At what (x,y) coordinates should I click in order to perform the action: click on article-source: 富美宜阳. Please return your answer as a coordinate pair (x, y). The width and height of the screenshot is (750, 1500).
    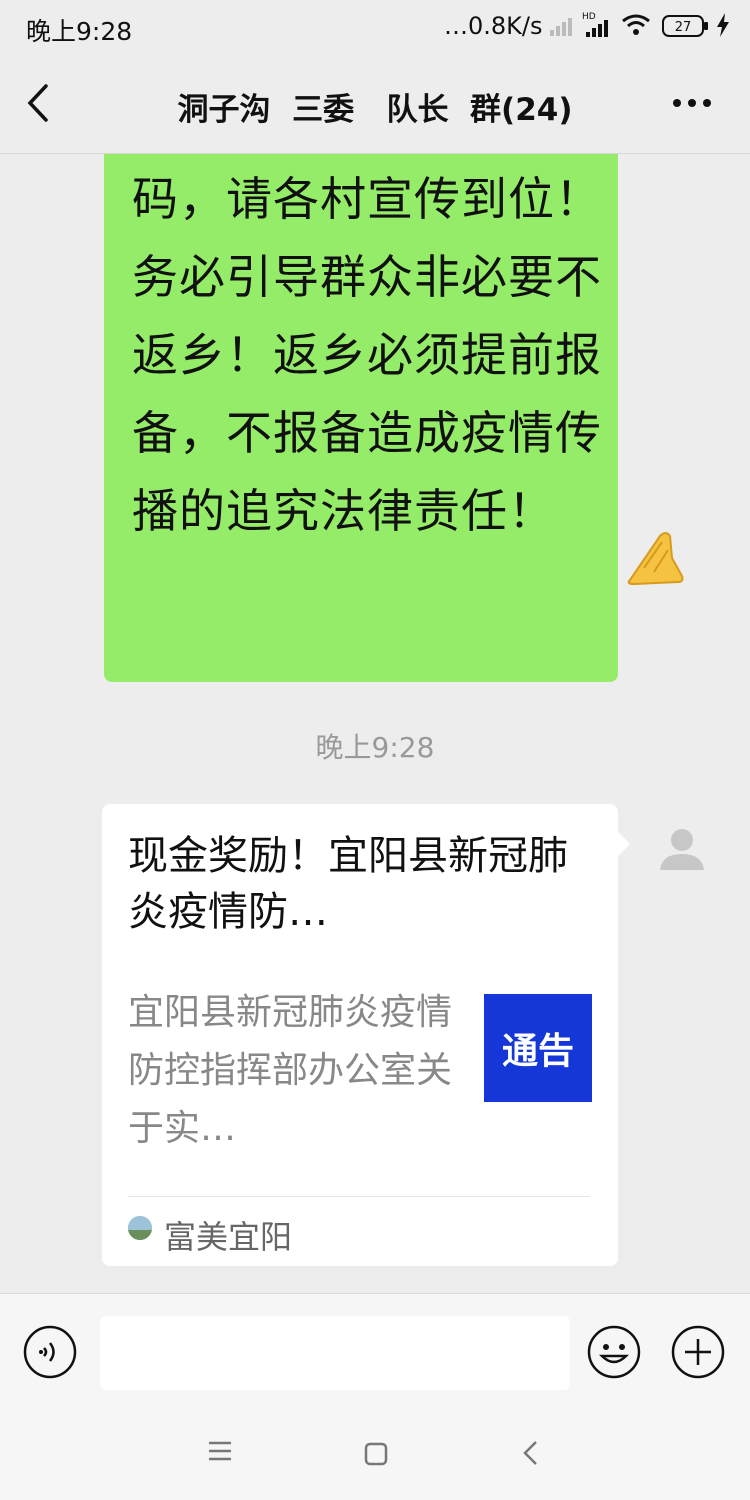
    Looking at the image, I should click on (228, 1237).